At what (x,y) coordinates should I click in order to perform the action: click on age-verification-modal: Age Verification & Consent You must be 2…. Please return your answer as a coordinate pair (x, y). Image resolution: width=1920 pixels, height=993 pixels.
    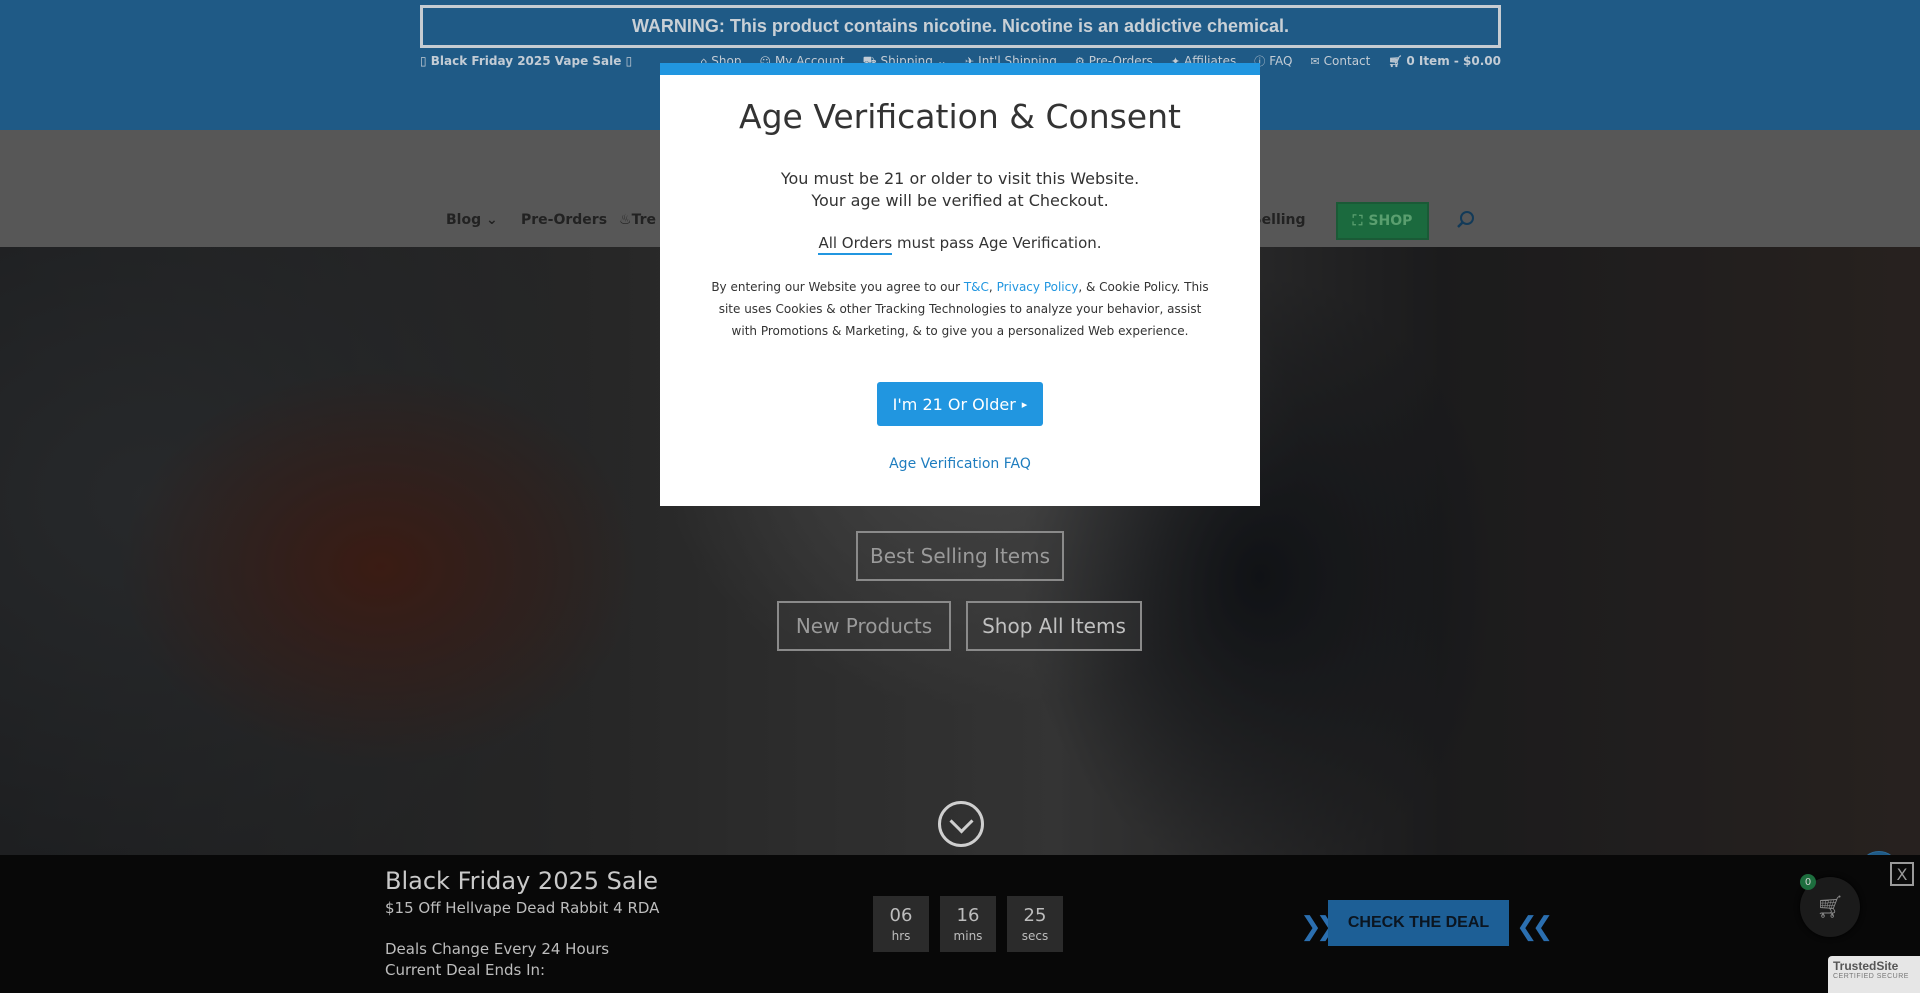
    Looking at the image, I should click on (960, 284).